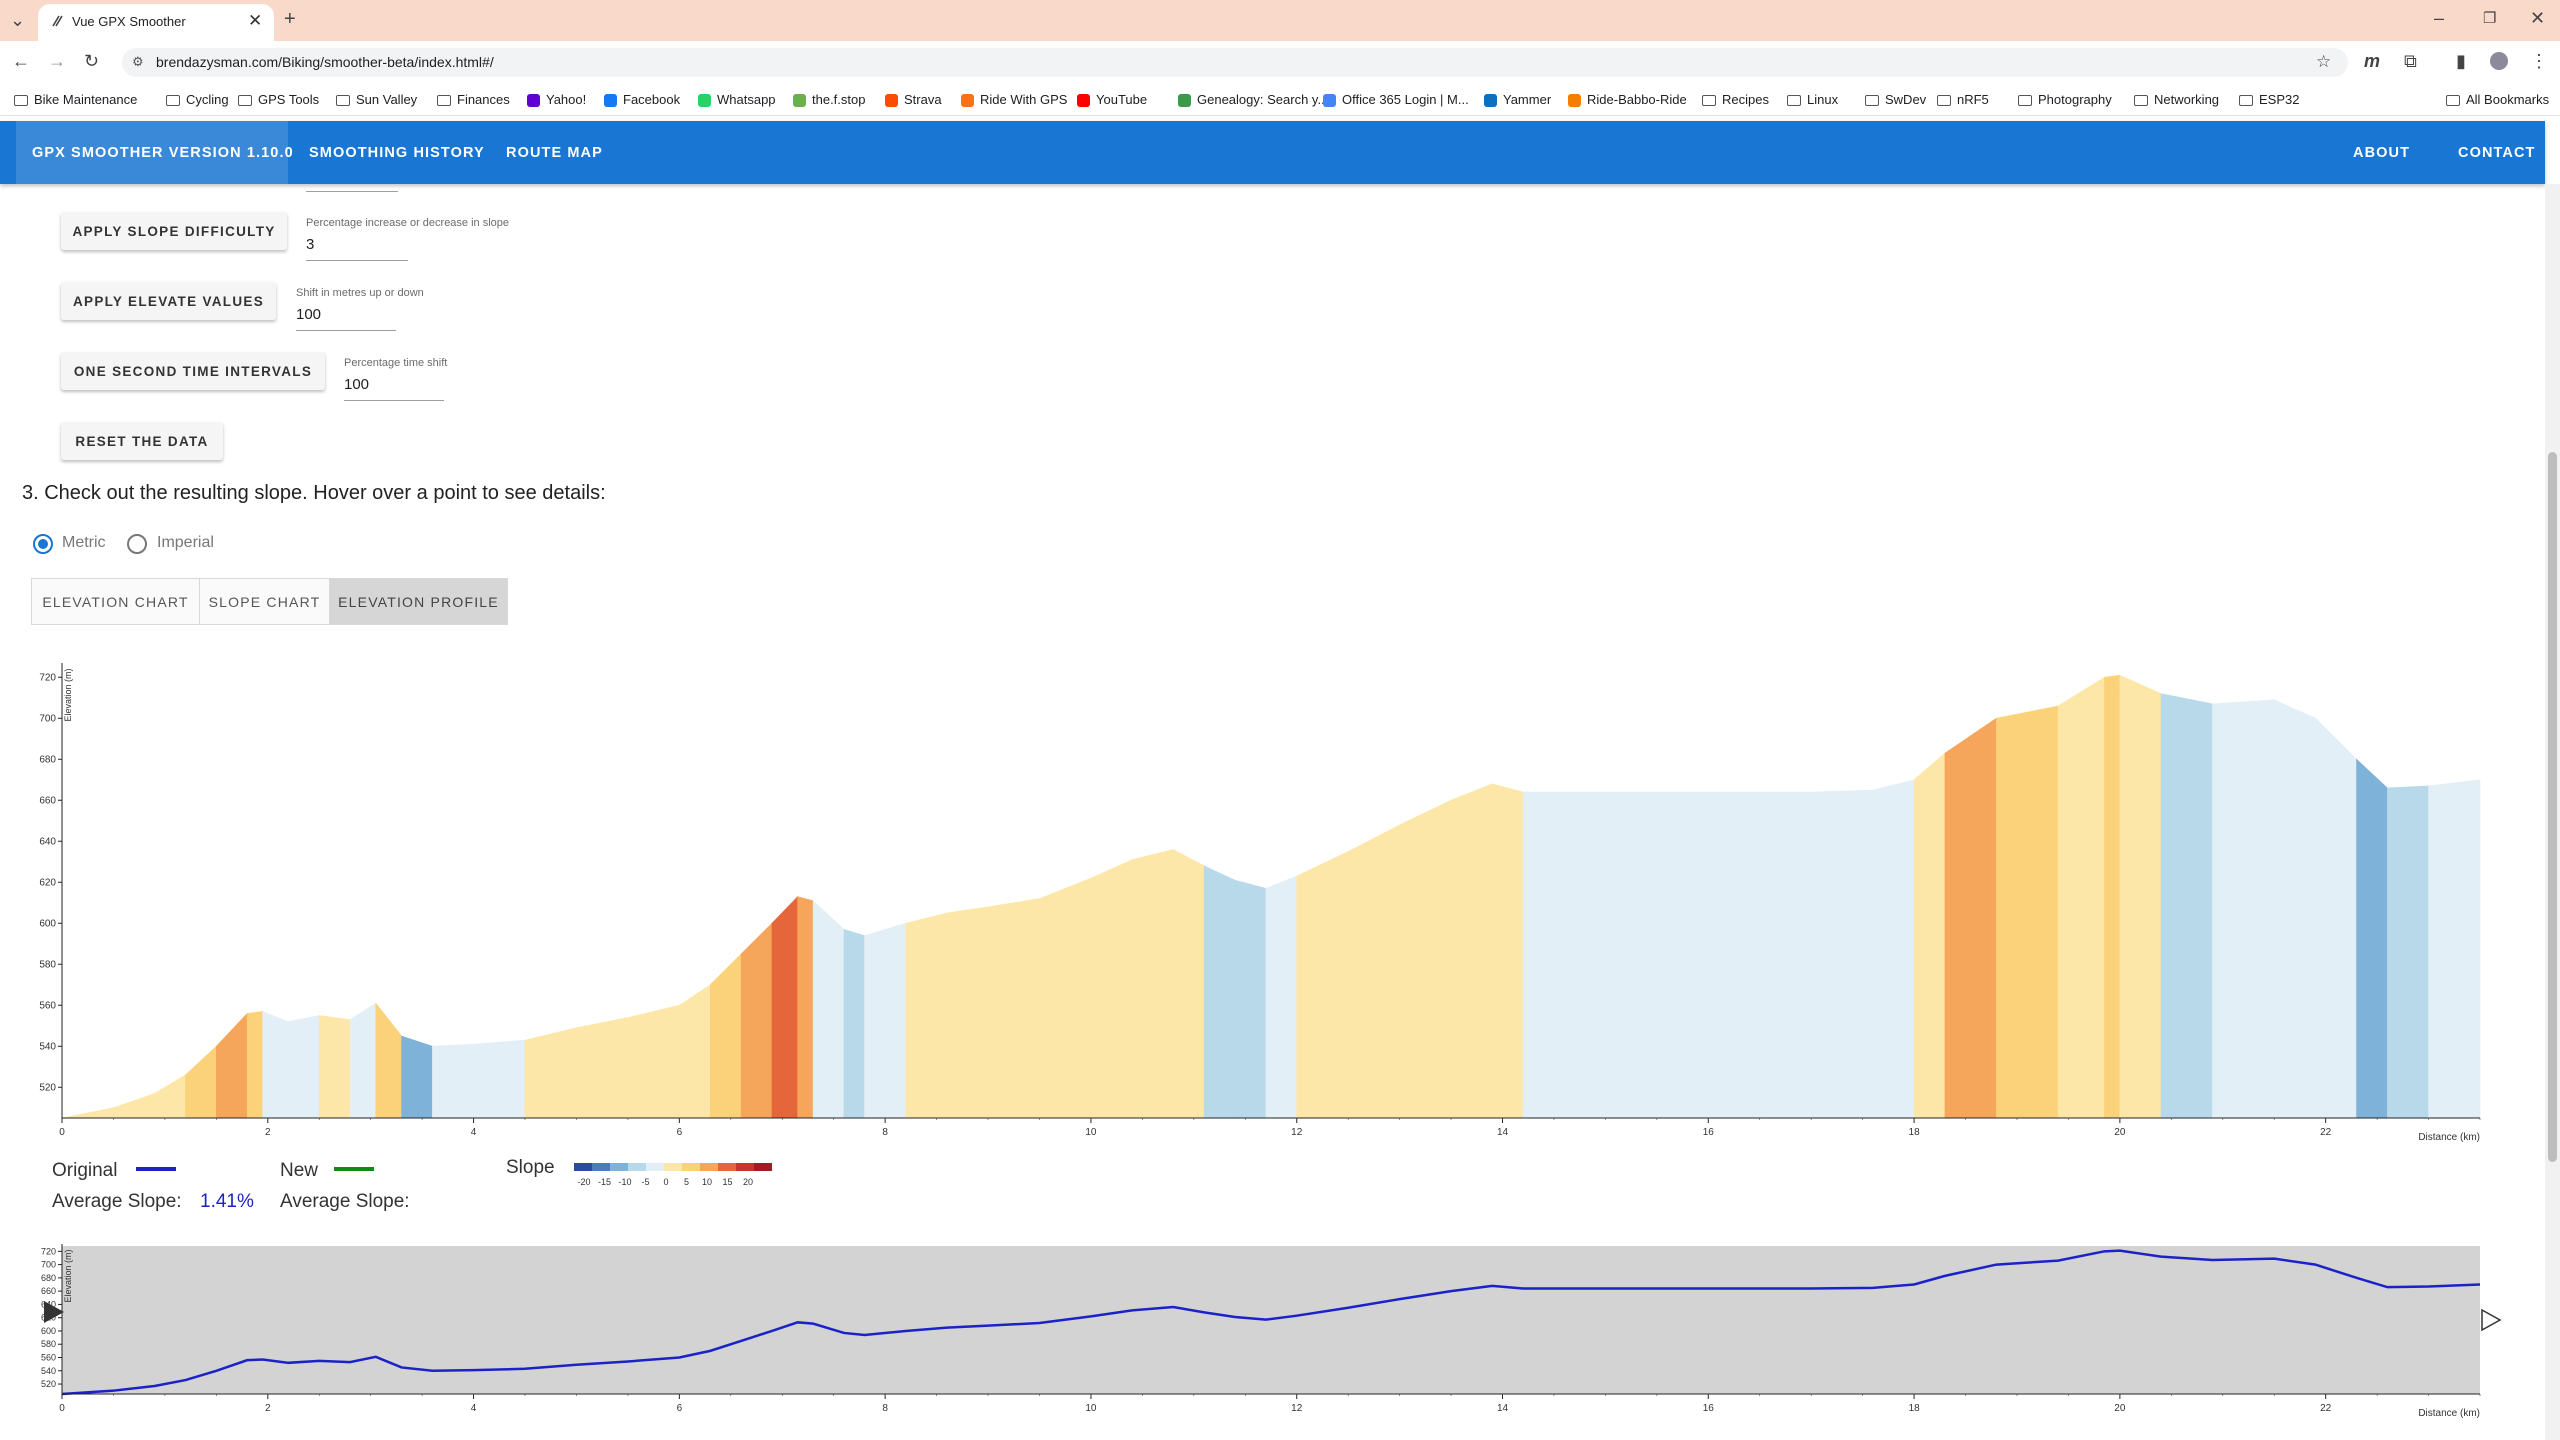  I want to click on apply-slope-difficulty-button: APPLY SLOPE DIFFICULTY, so click(174, 231).